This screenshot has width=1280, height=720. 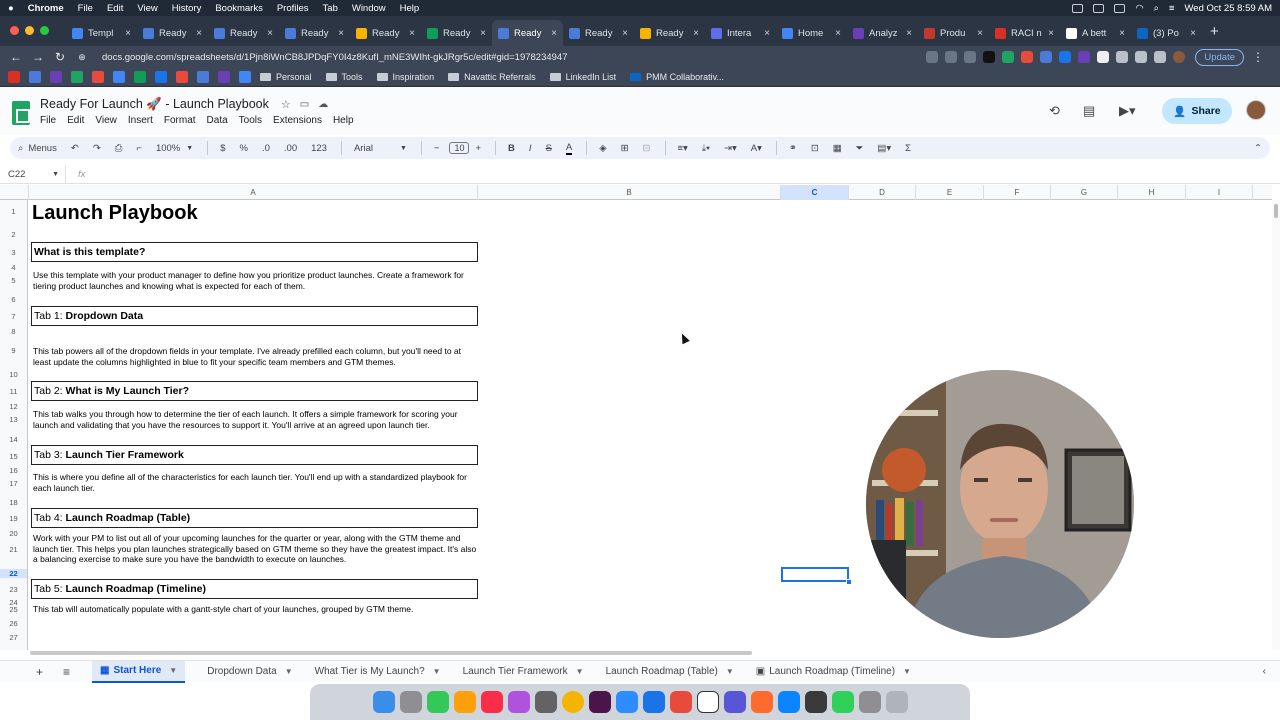 I want to click on comments-icon: ▤, so click(x=1089, y=111).